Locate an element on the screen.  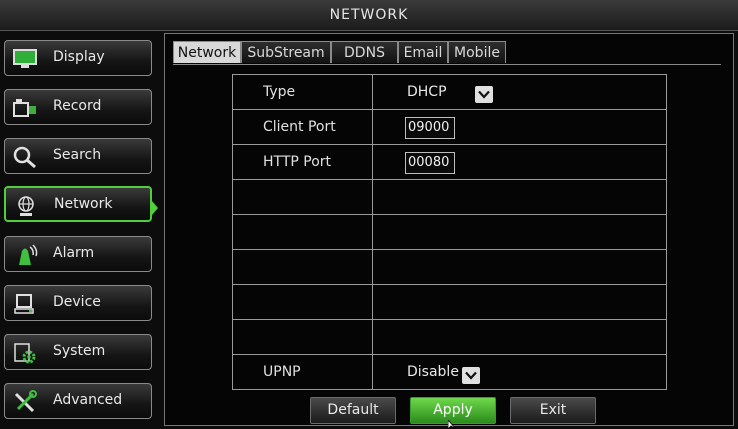
sidebar-item-system: System is located at coordinates (78, 352).